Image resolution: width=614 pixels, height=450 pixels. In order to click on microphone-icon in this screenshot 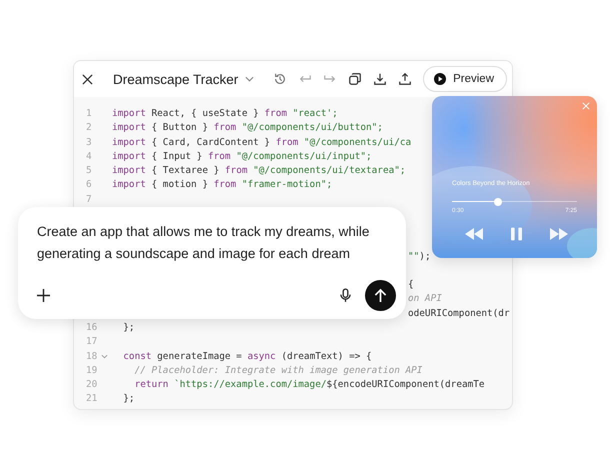, I will do `click(345, 295)`.